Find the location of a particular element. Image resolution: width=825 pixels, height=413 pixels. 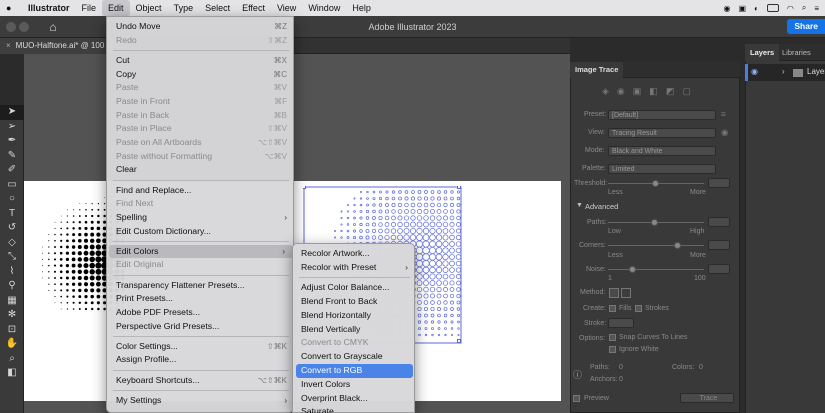

eye-icon: ◉ is located at coordinates (724, 132).